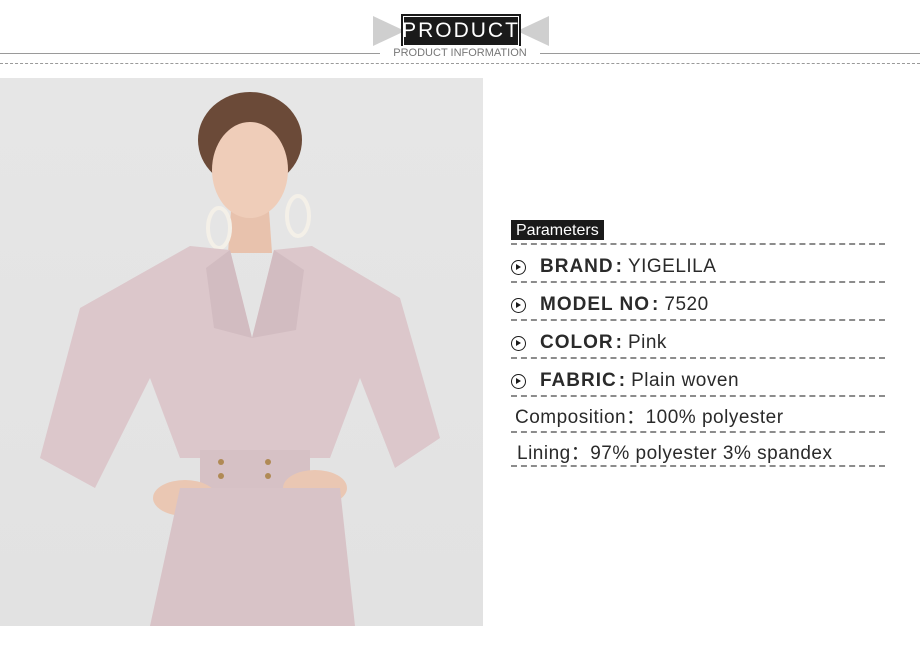 Image resolution: width=920 pixels, height=647 pixels. What do you see at coordinates (577, 342) in the screenshot?
I see `param-label: COLOR` at bounding box center [577, 342].